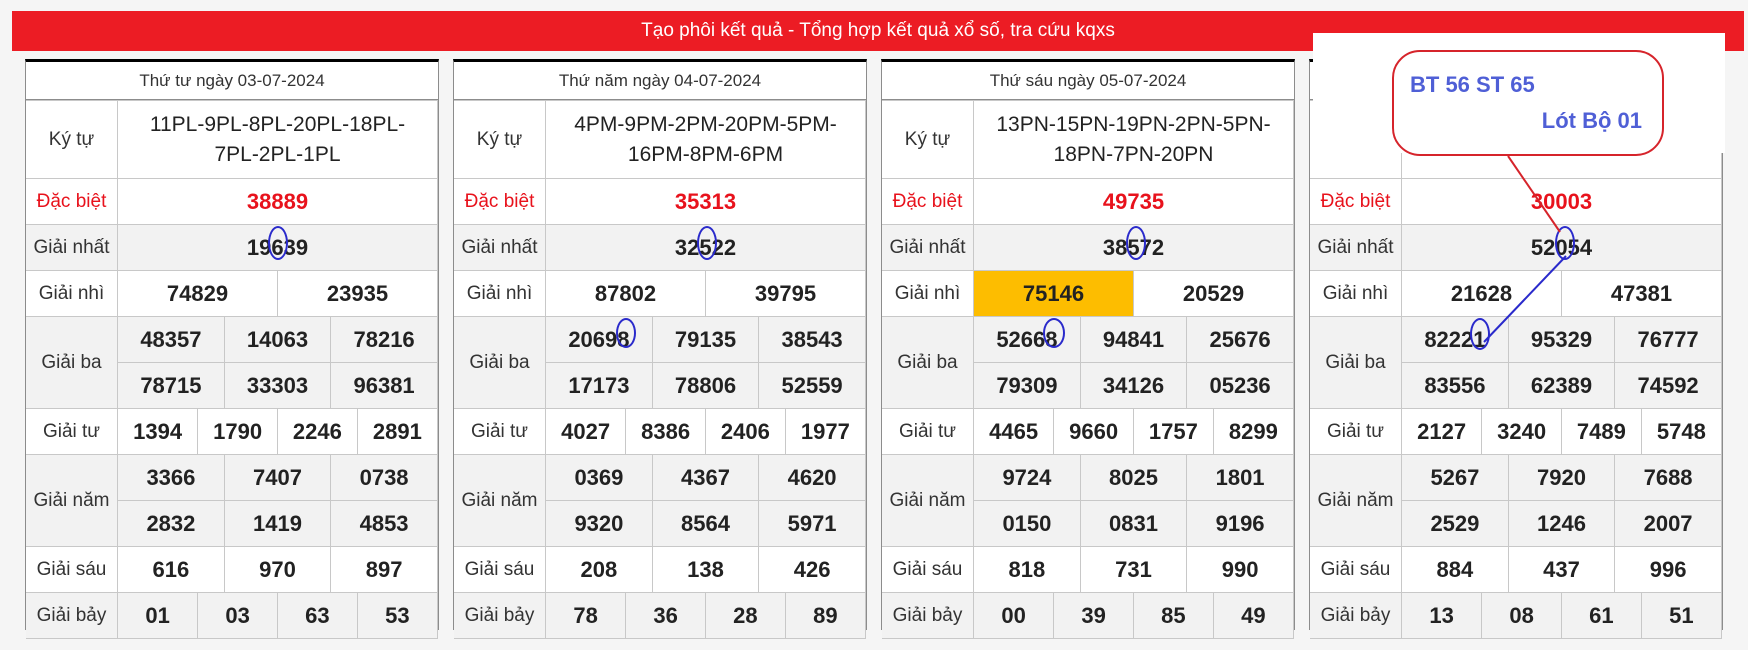  What do you see at coordinates (1014, 615) in the screenshot?
I see `giai-bay-number: 00` at bounding box center [1014, 615].